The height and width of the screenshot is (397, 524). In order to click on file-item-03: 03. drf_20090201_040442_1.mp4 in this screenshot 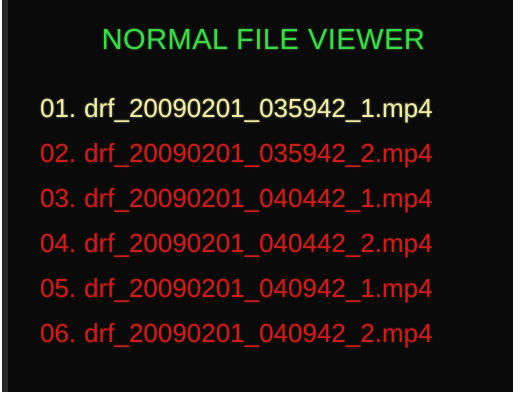, I will do `click(236, 198)`.